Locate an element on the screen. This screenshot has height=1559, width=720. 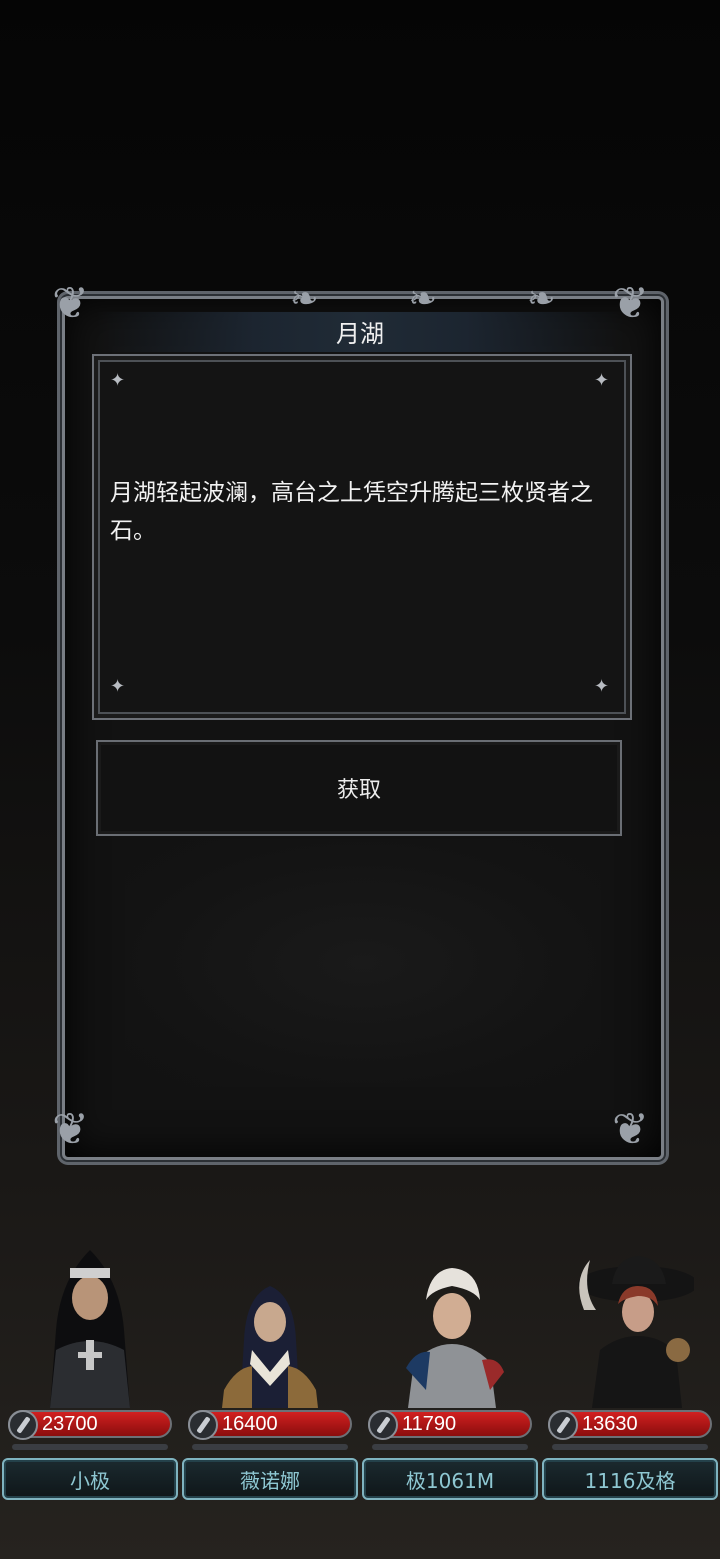
crest-ornament-icon: ❧❧❧ is located at coordinates (468, 299).